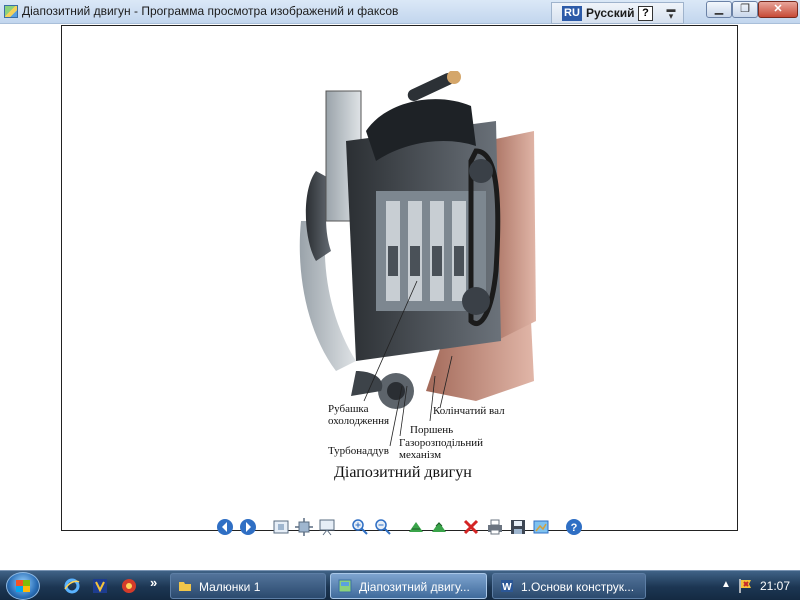 Image resolution: width=800 pixels, height=600 pixels. I want to click on folder-icon, so click(185, 586).